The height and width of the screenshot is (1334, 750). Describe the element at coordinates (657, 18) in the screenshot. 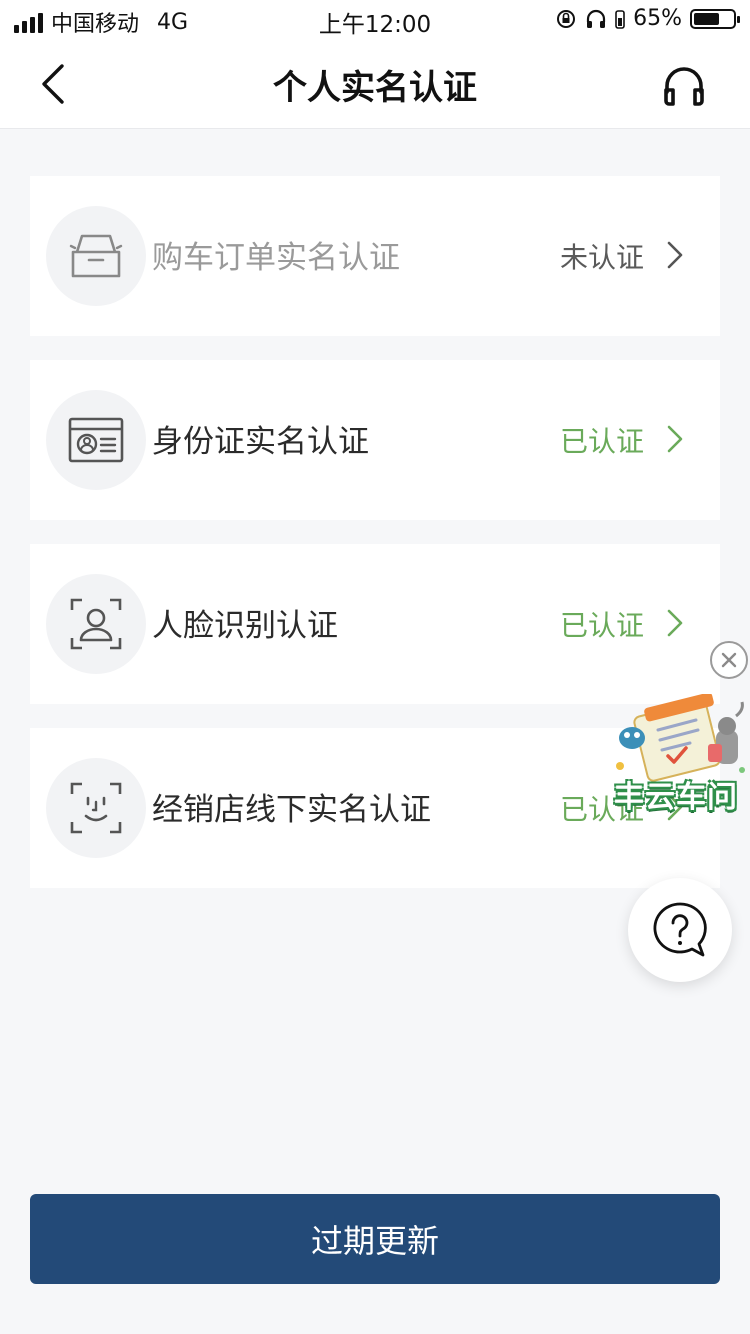

I see `battery-percent: 65%` at that location.